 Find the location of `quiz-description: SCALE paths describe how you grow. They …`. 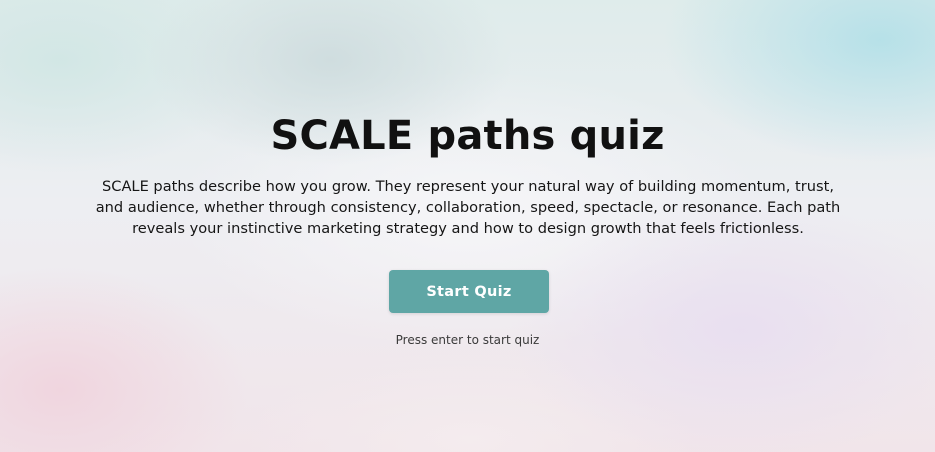

quiz-description: SCALE paths describe how you grow. They … is located at coordinates (468, 207).